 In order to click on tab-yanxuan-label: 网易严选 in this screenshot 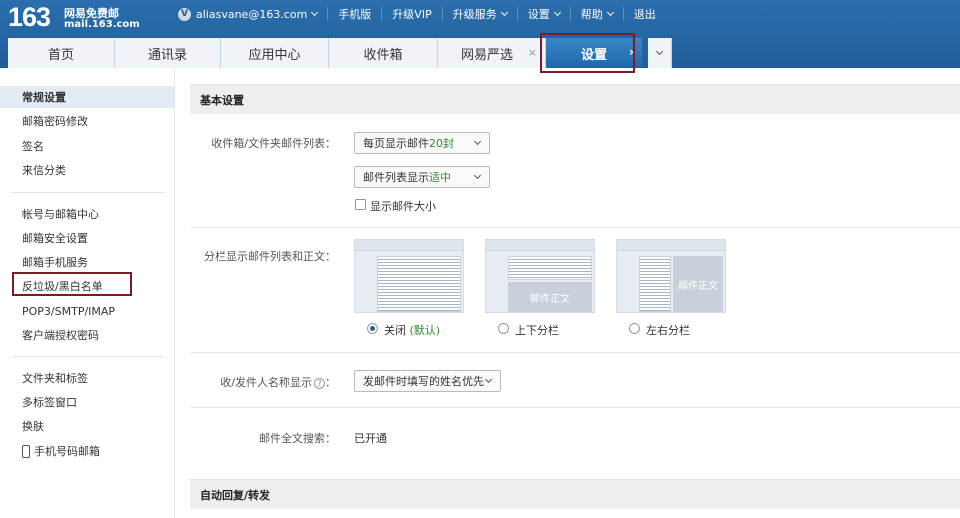, I will do `click(487, 55)`.